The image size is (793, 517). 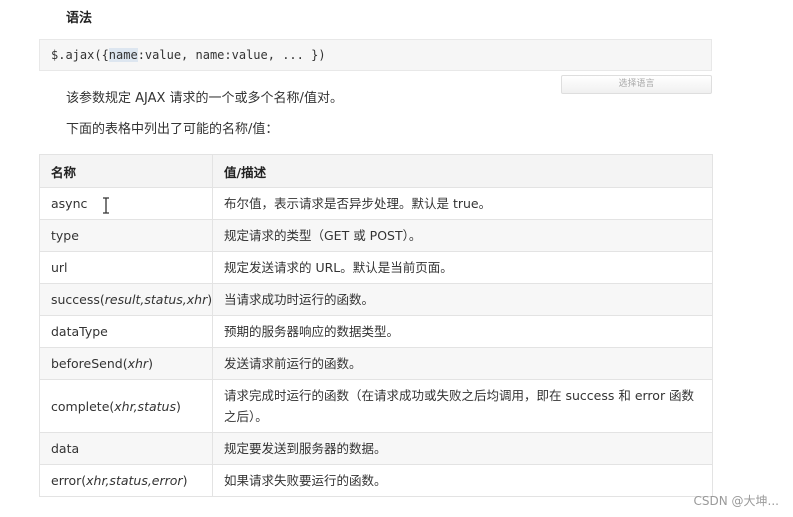 What do you see at coordinates (69, 480) in the screenshot?
I see `option-name: error(` at bounding box center [69, 480].